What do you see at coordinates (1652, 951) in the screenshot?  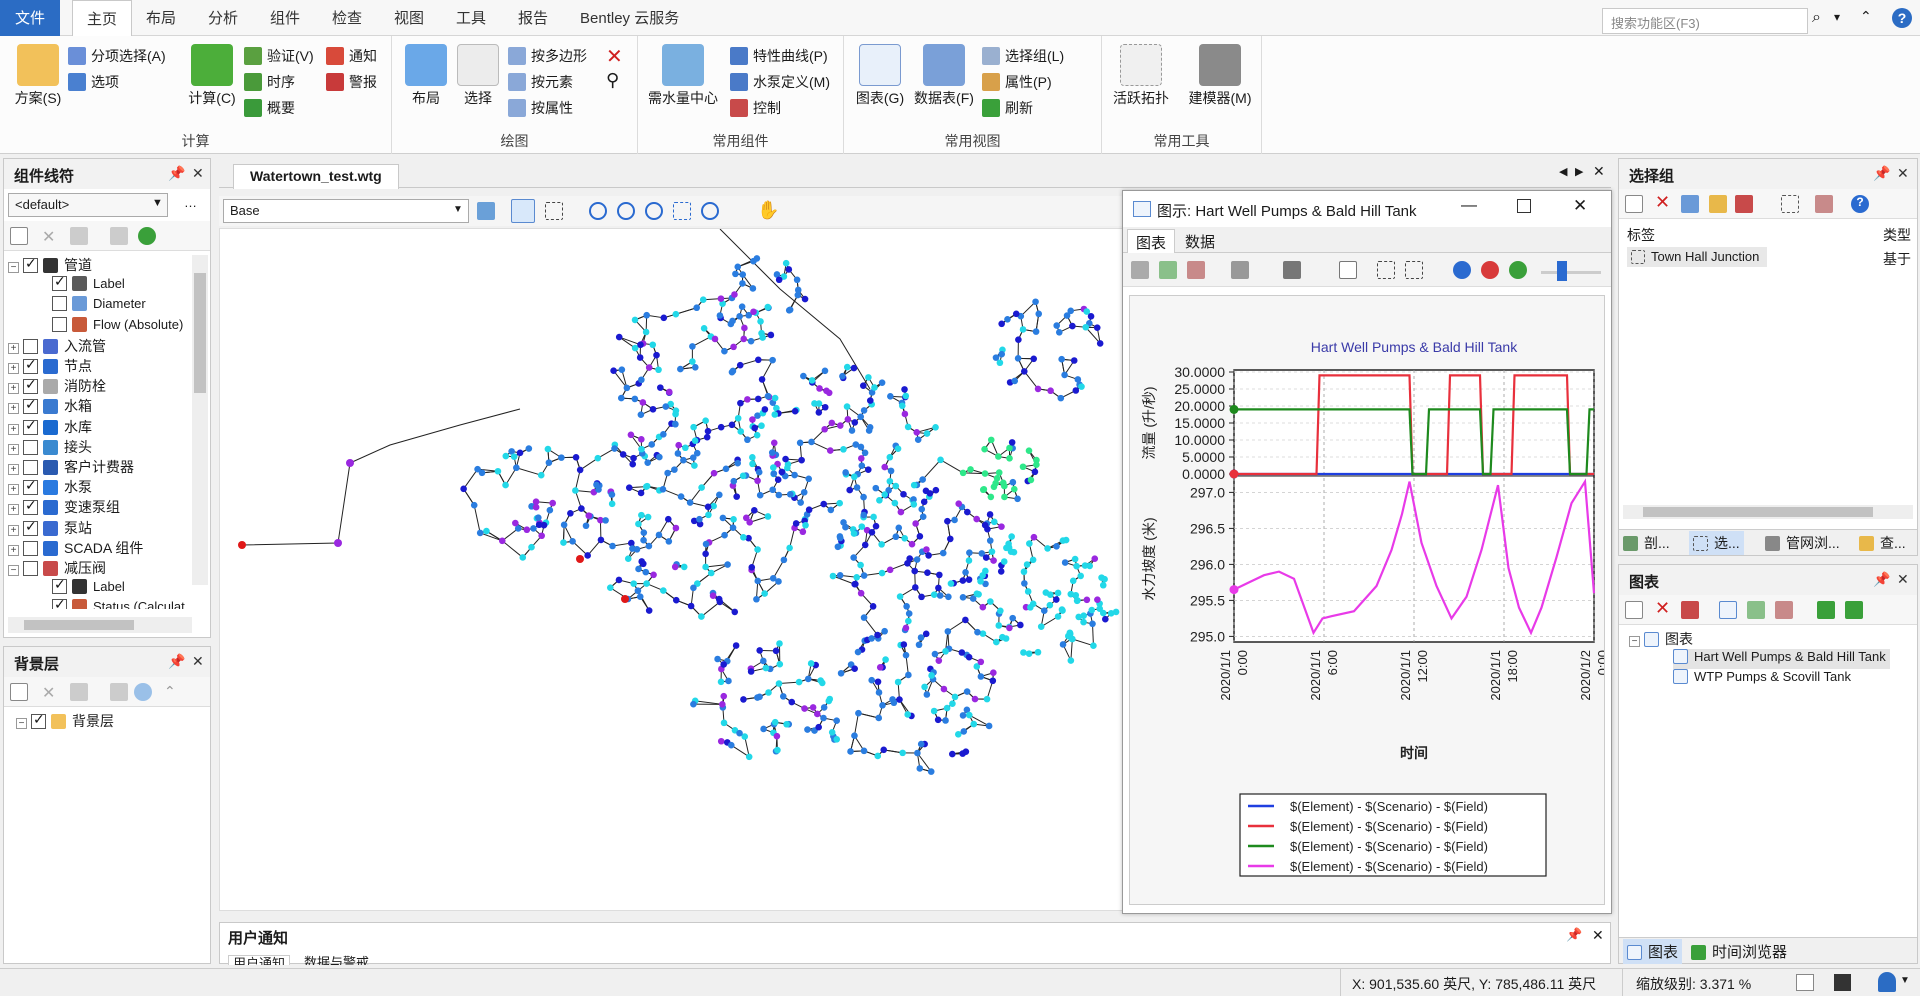 I see `tab-graphs: 图表` at bounding box center [1652, 951].